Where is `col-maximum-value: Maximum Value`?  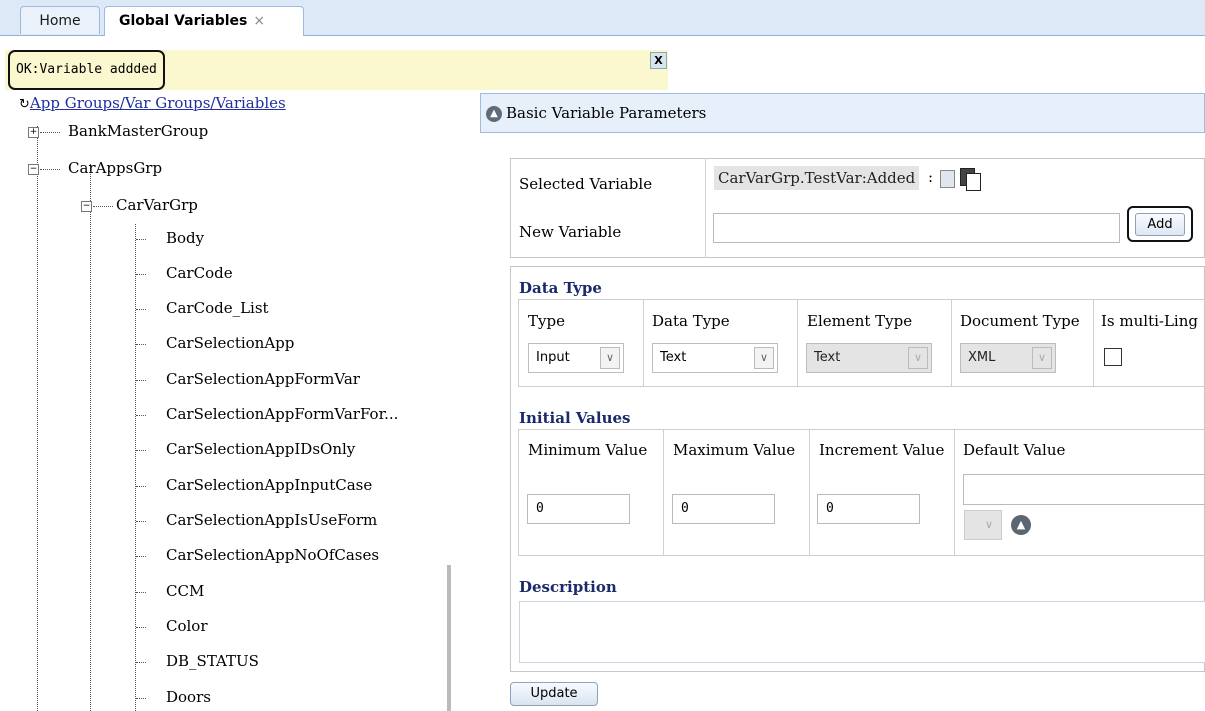 col-maximum-value: Maximum Value is located at coordinates (734, 450).